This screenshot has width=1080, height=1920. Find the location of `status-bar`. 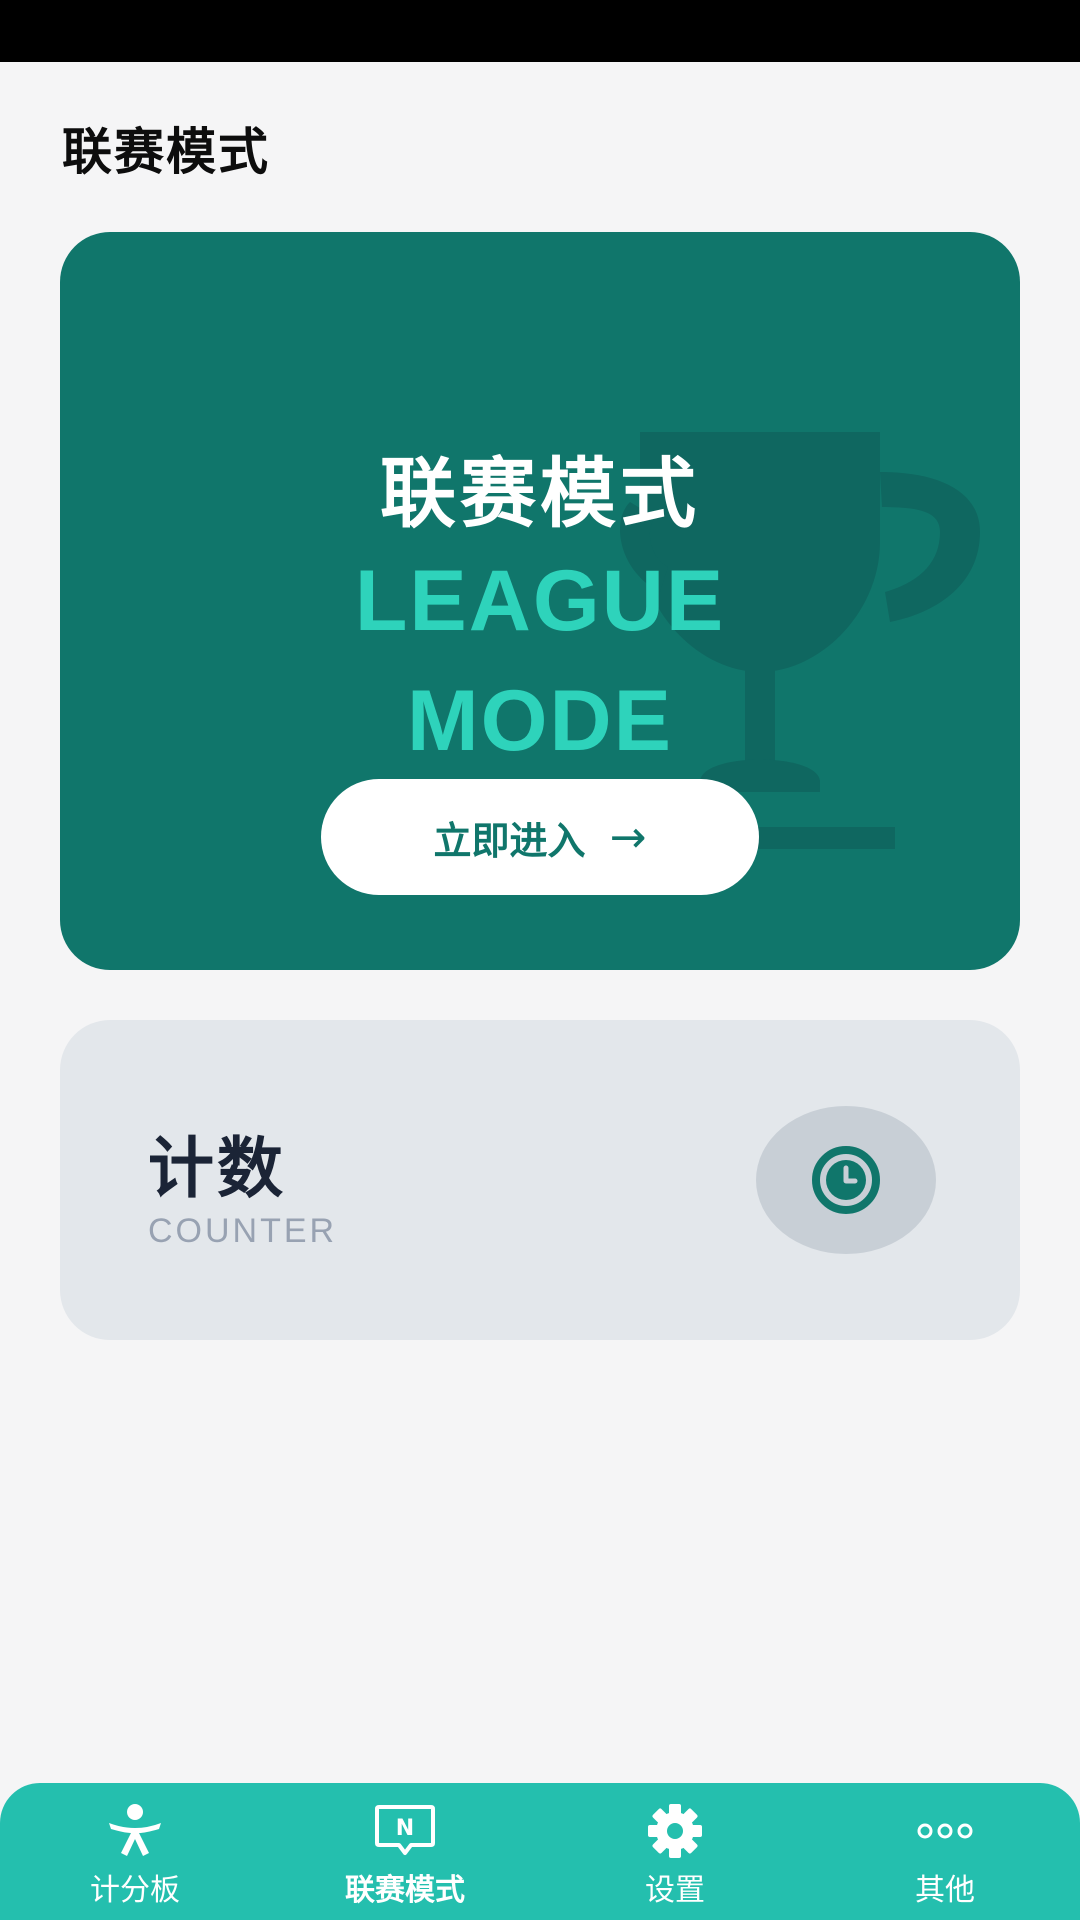

status-bar is located at coordinates (540, 31).